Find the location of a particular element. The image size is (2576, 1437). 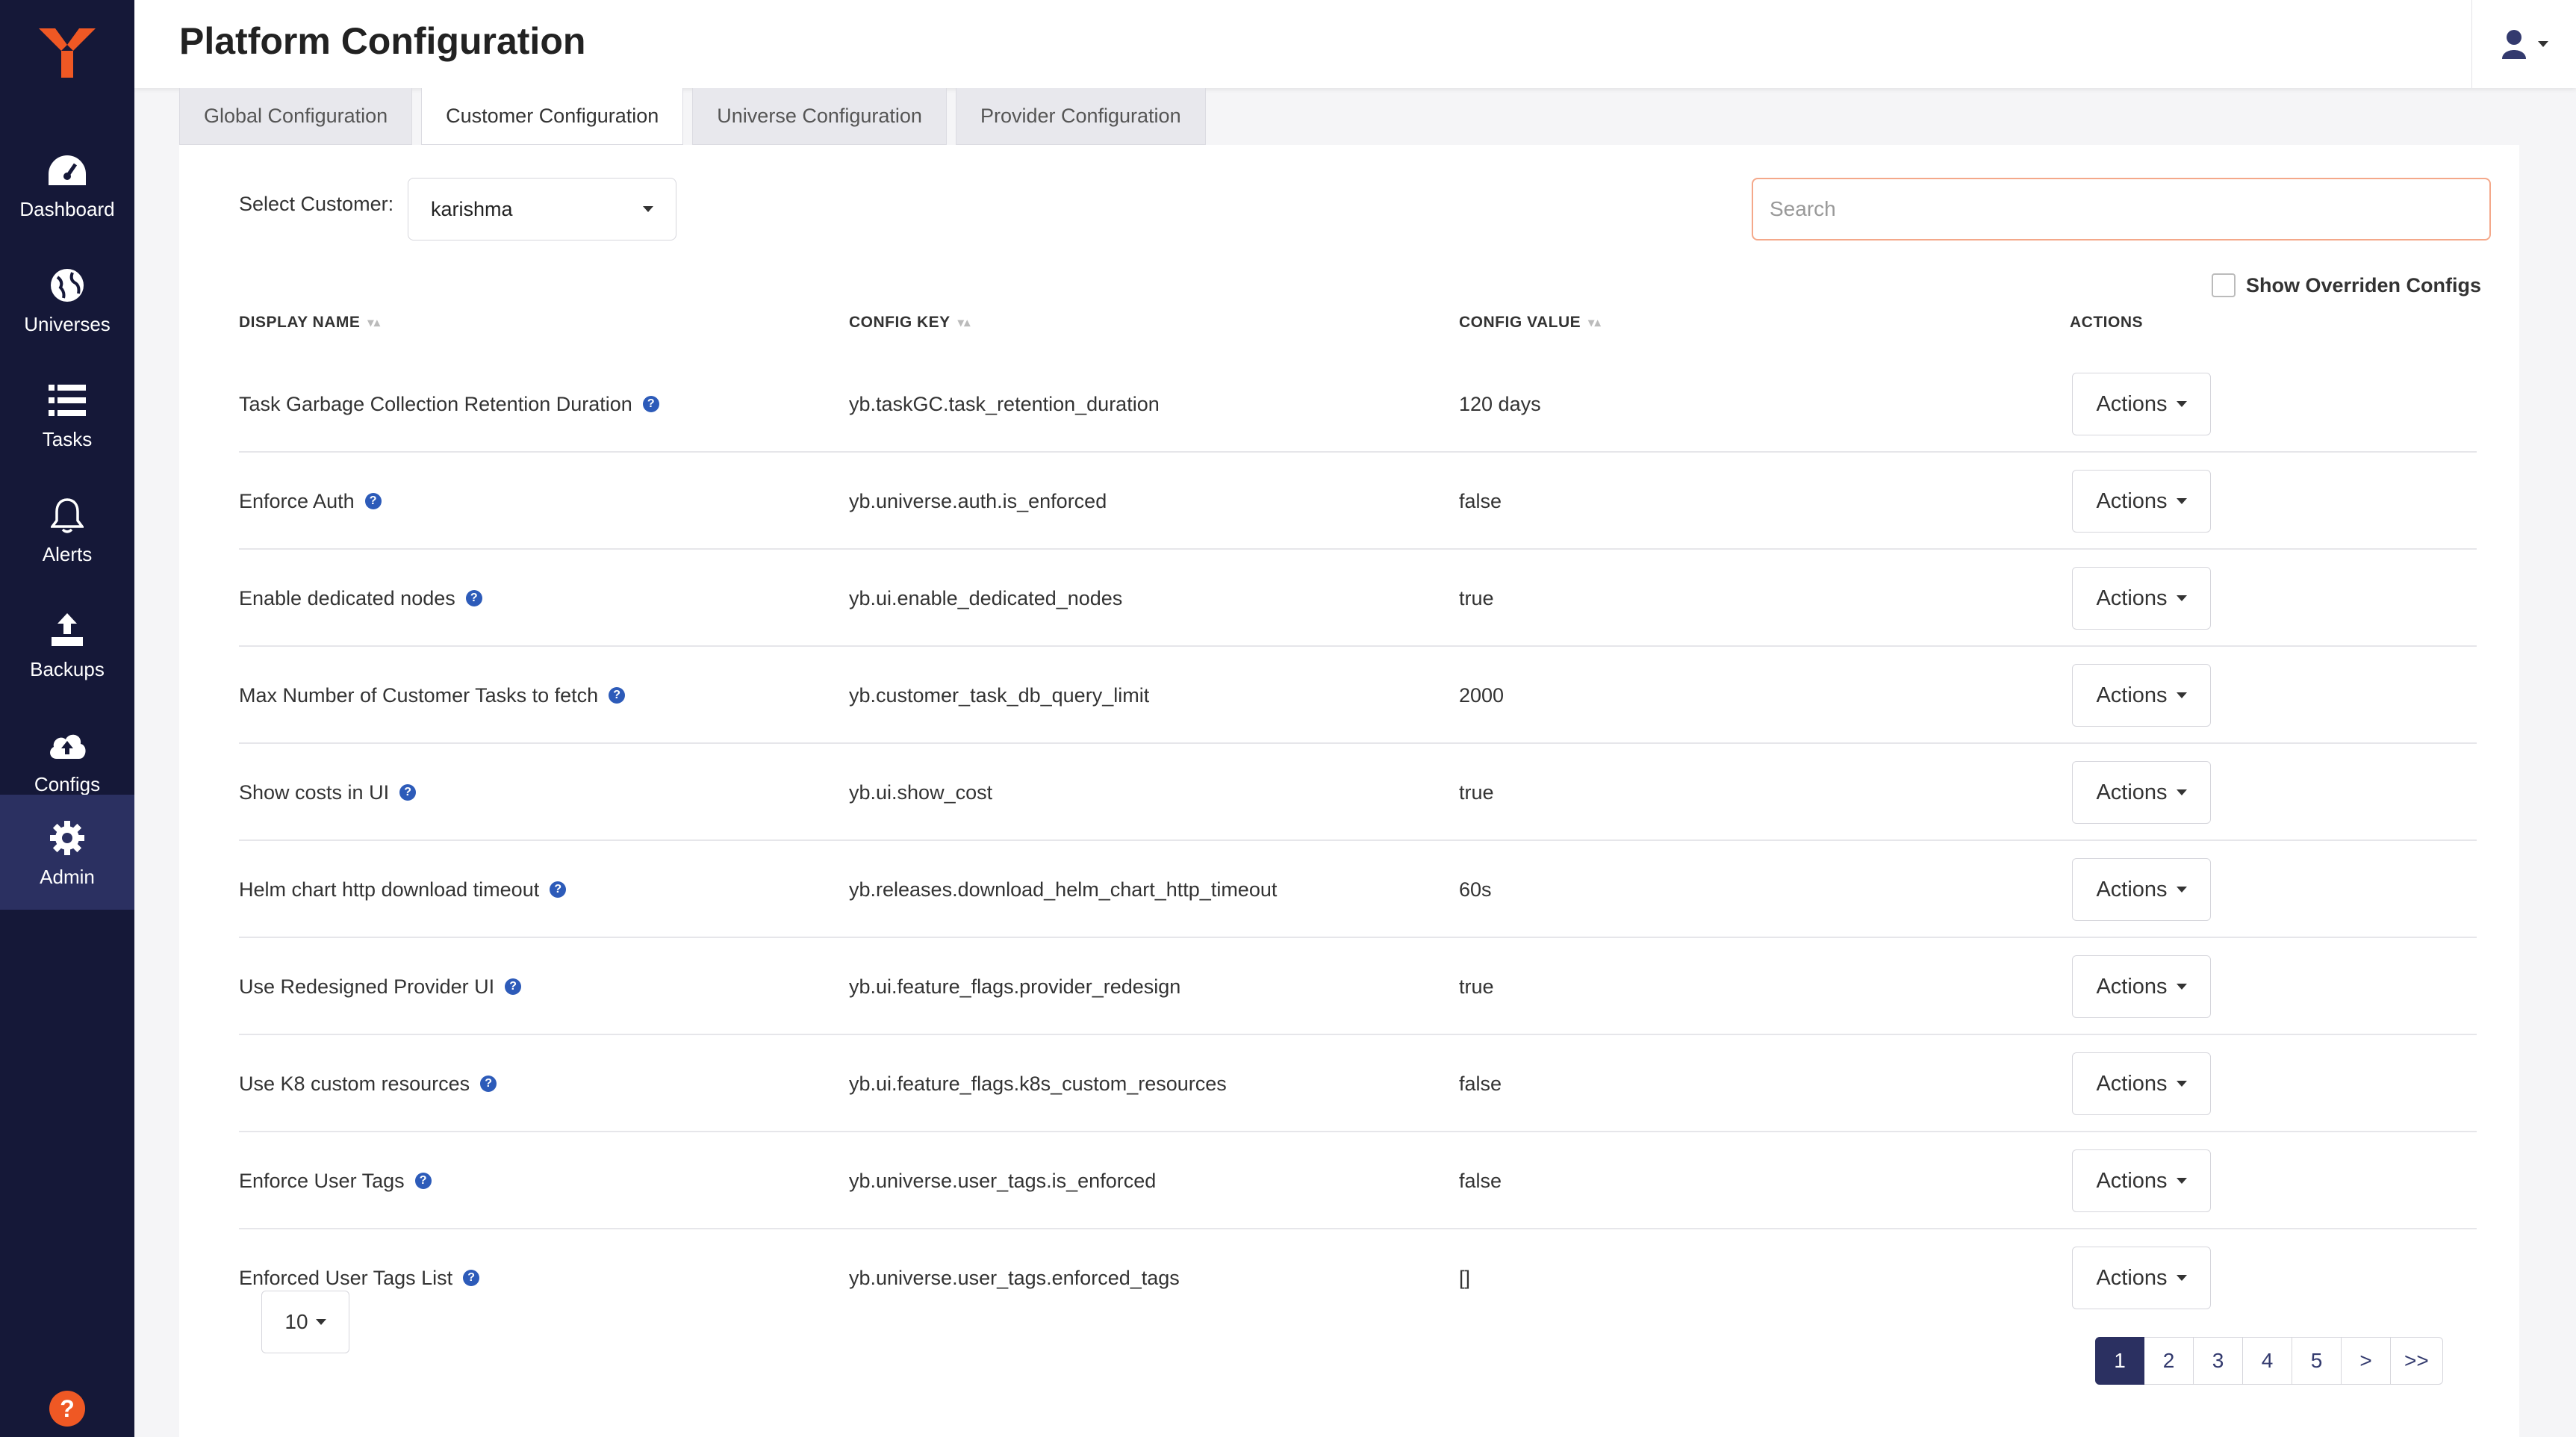

customer-select: karishma is located at coordinates (542, 209).